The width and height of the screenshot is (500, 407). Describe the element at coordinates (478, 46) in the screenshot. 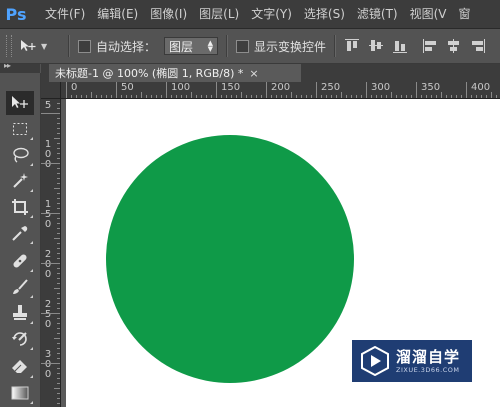

I see `align-right-icon` at that location.